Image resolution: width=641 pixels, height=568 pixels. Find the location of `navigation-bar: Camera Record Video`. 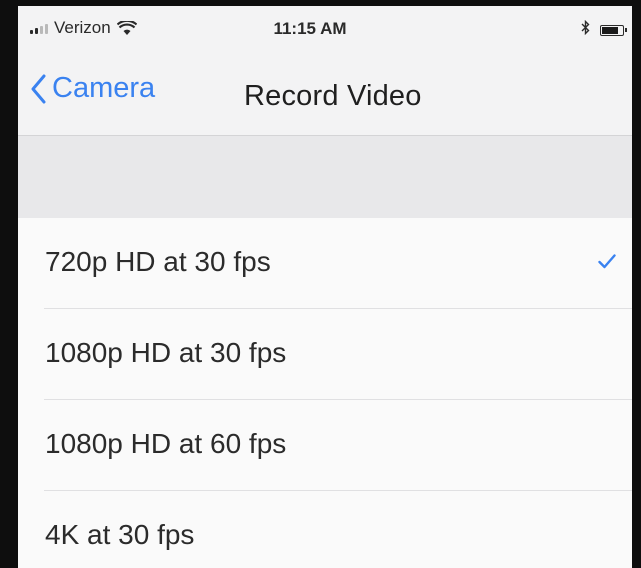

navigation-bar: Camera Record Video is located at coordinates (325, 93).